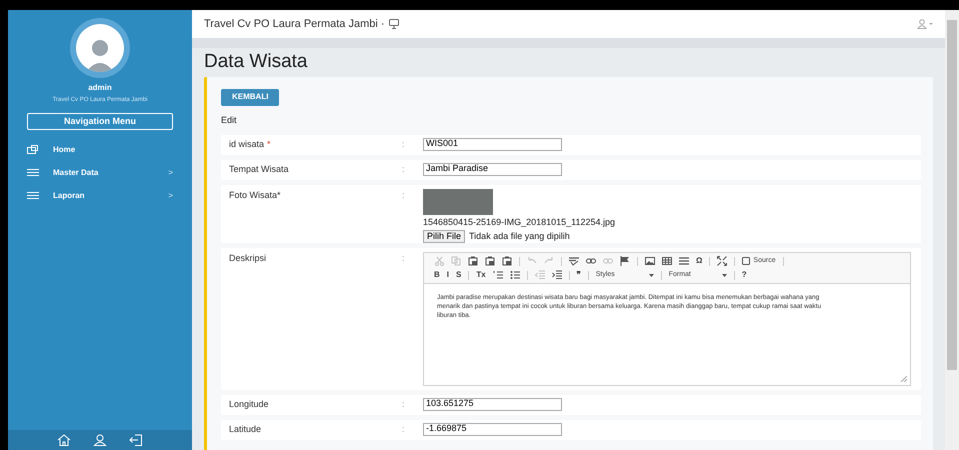  I want to click on field-label: id wisata *, so click(250, 144).